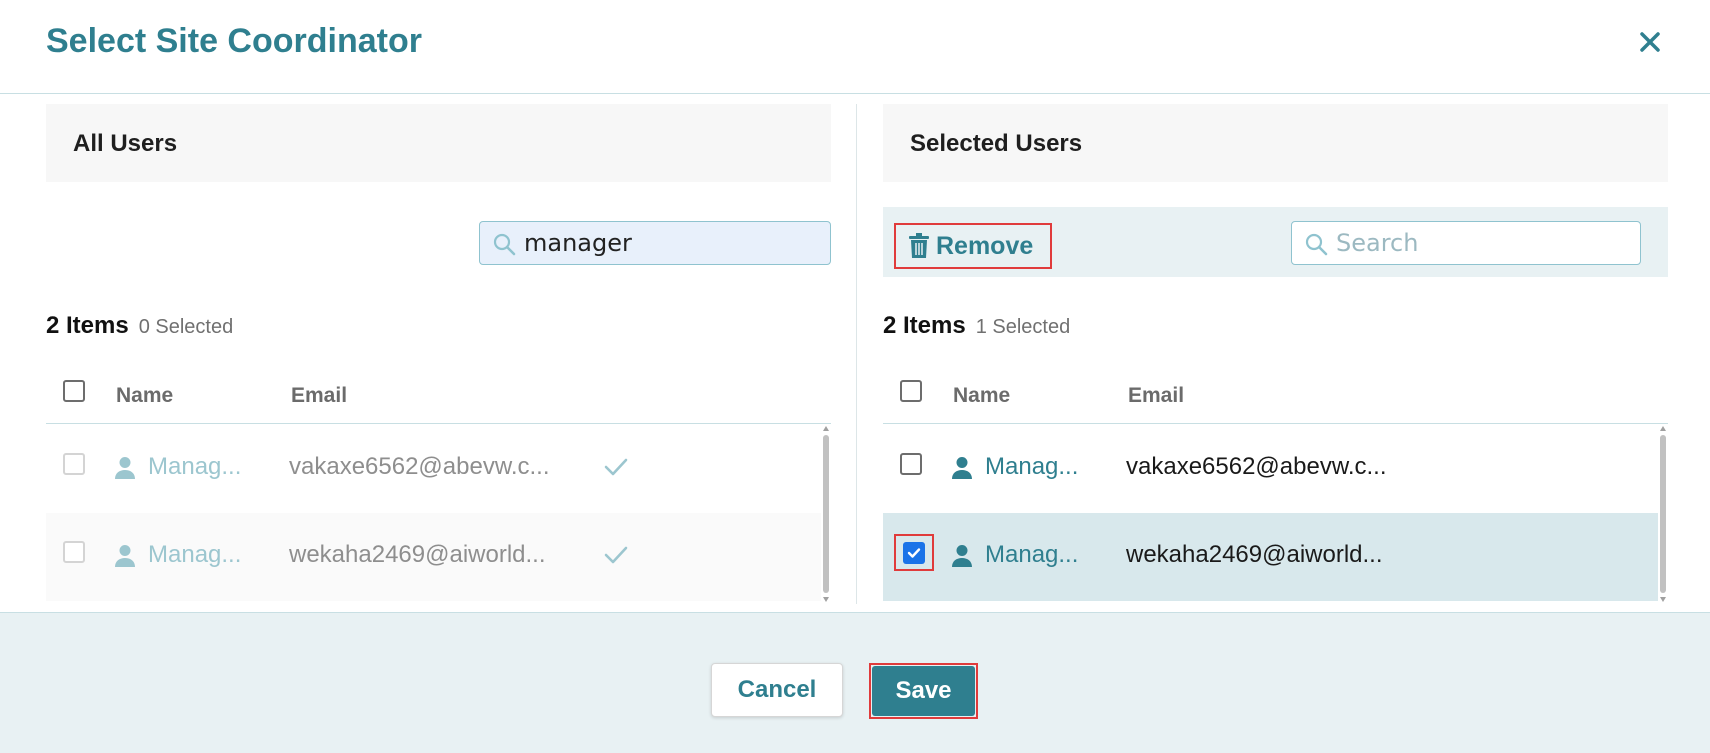  I want to click on all-users-toolbar, so click(438, 242).